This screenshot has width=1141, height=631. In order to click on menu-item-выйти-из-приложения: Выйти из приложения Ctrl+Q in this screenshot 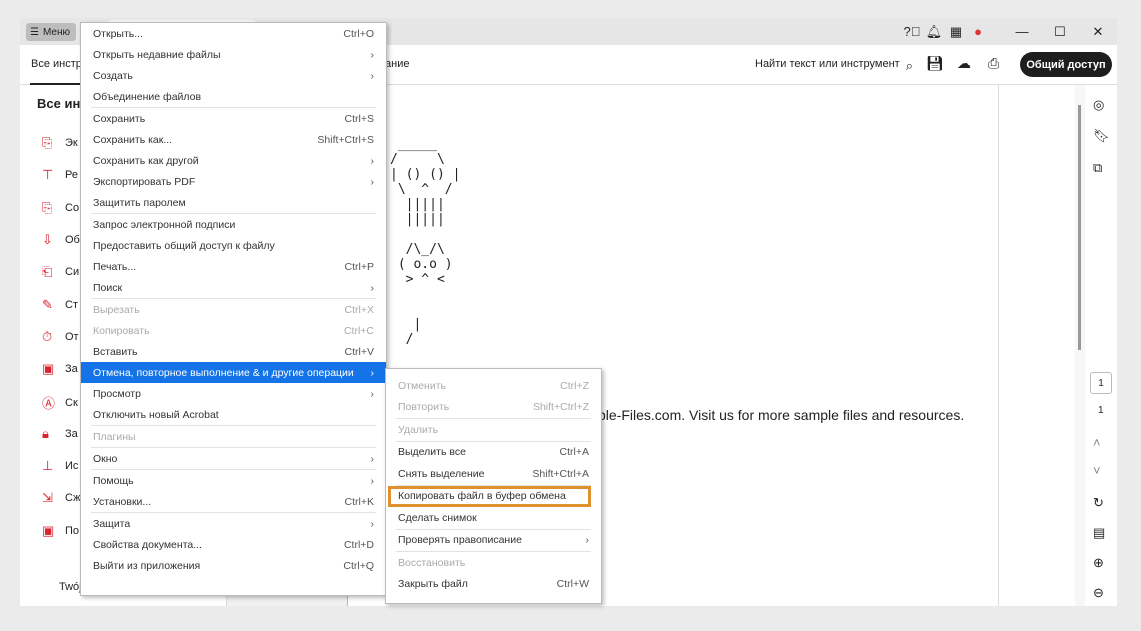, I will do `click(233, 565)`.